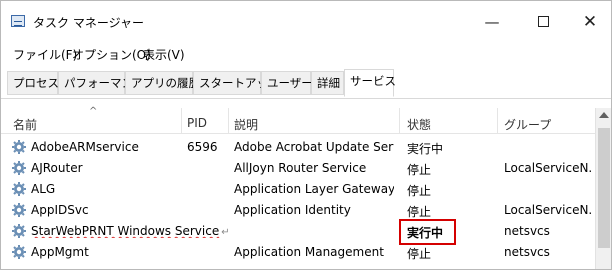  Describe the element at coordinates (101, 83) in the screenshot. I see `tab-performance: パフォーマンス` at that location.